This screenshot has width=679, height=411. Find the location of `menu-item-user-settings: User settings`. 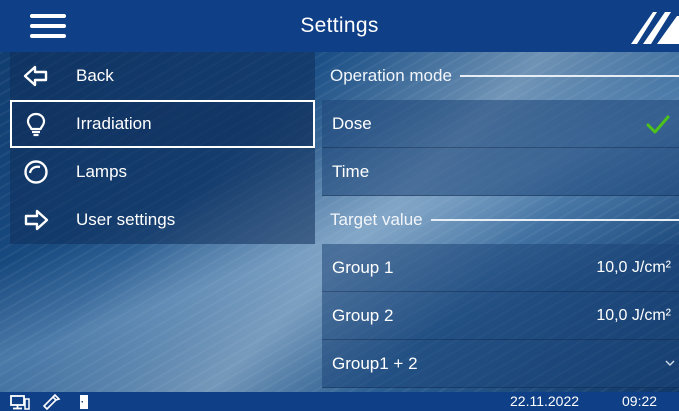

menu-item-user-settings: User settings is located at coordinates (162, 220).